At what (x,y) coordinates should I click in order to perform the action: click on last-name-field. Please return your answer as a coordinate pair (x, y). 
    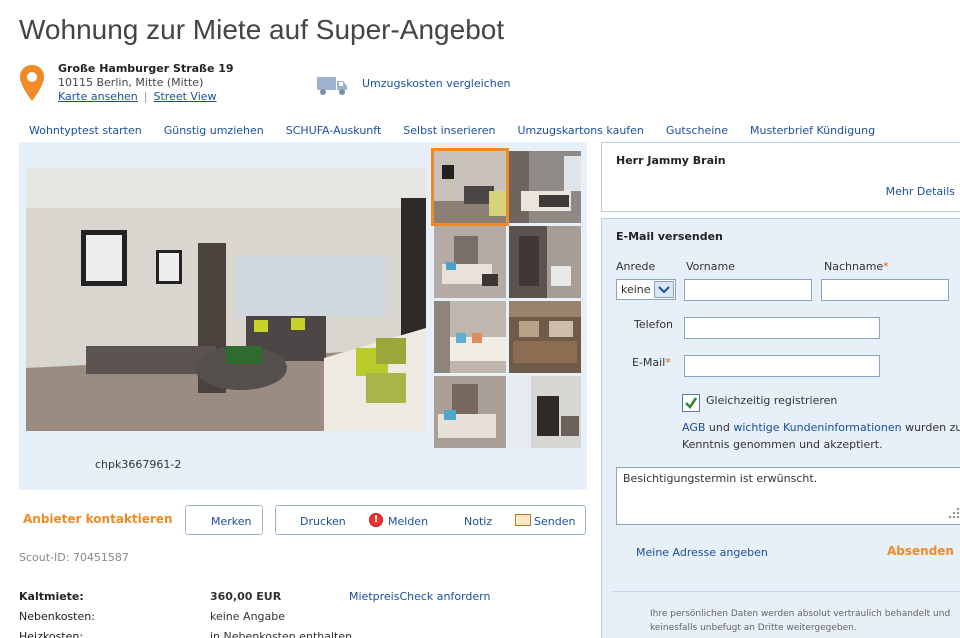
    Looking at the image, I should click on (885, 290).